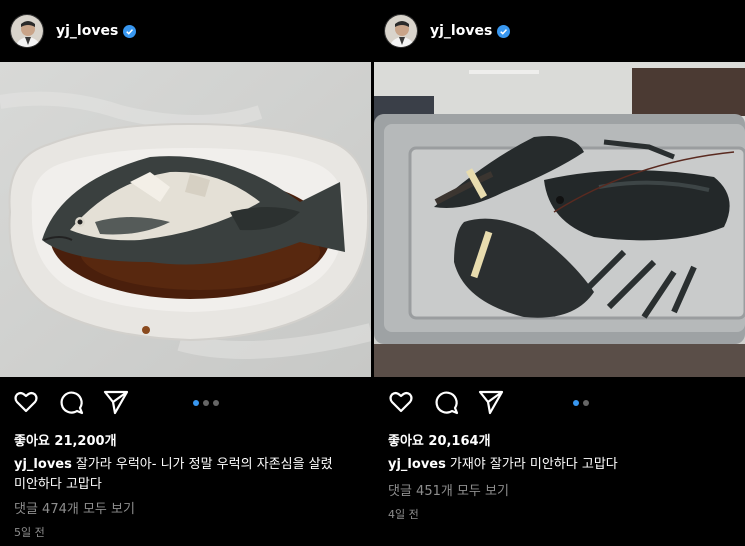 The image size is (745, 546). I want to click on caption-text: 잘가라 우럭아- 니가 정말 우럭의 자존심을 살렸, so click(204, 464).